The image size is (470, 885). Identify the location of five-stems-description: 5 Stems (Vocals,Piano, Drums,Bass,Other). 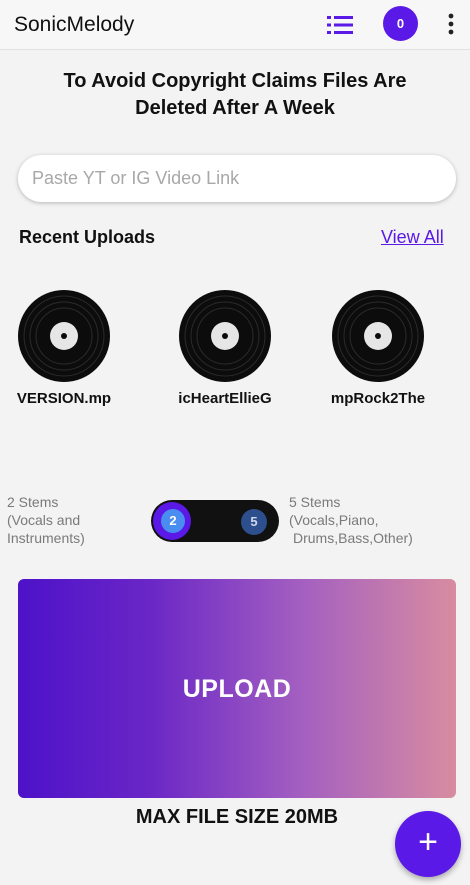
(374, 520).